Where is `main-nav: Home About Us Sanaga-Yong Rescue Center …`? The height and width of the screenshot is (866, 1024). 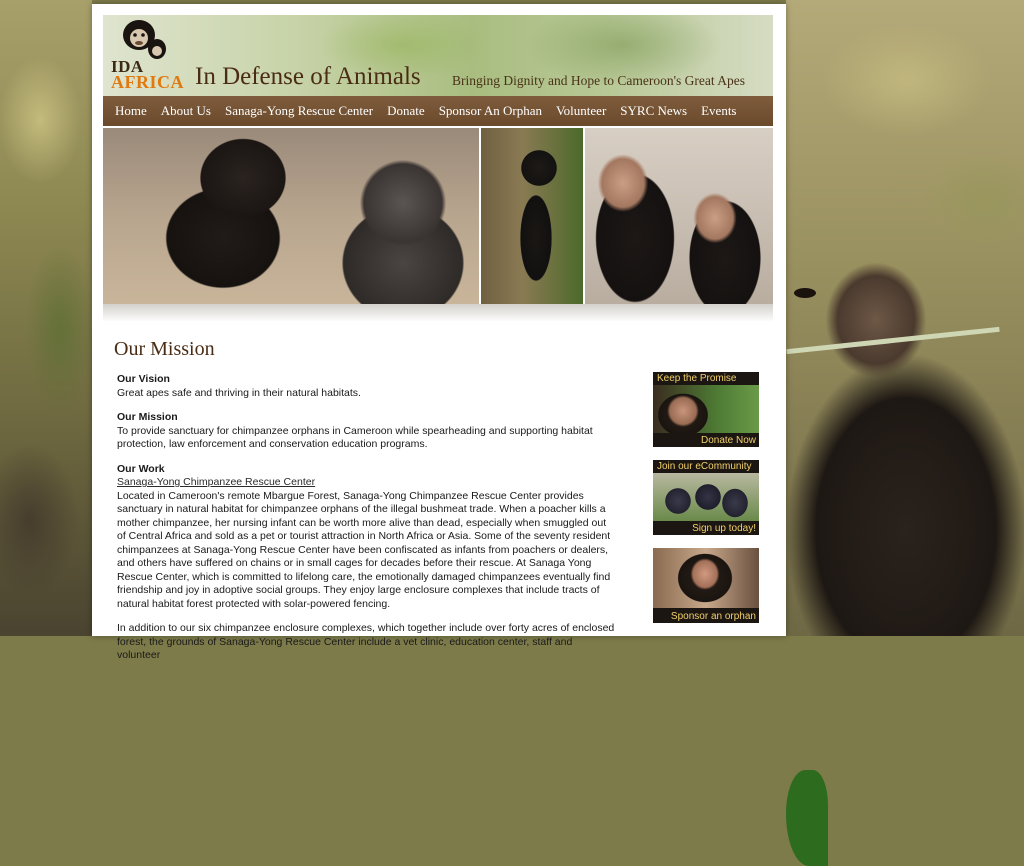
main-nav: Home About Us Sanaga-Yong Rescue Center … is located at coordinates (438, 111).